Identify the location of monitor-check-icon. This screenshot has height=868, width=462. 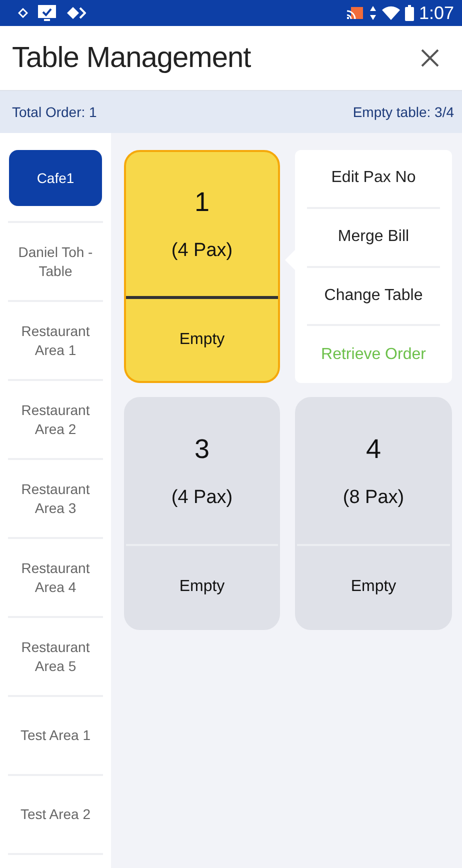
(47, 13).